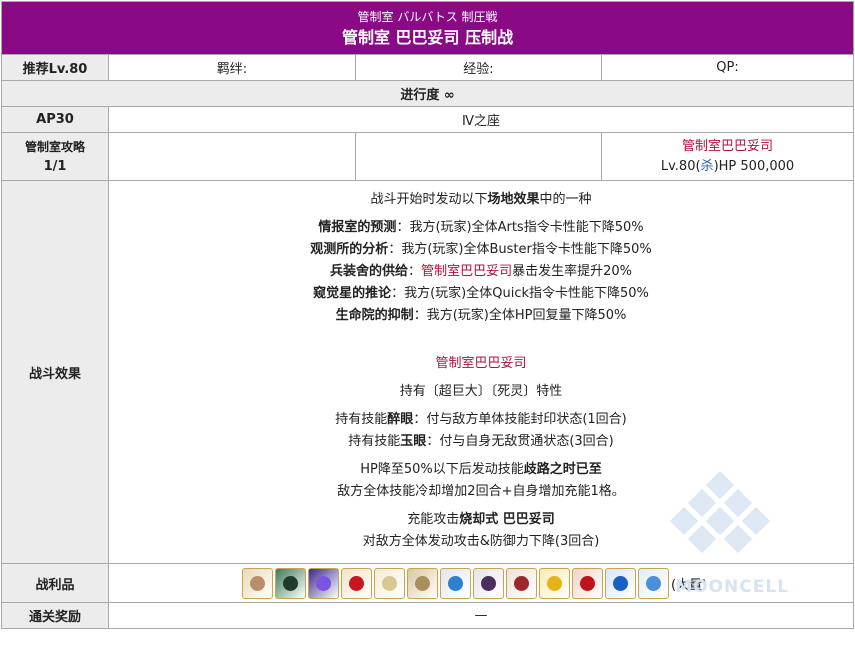  I want to click on progress-label: 进行度 ∞, so click(427, 93).